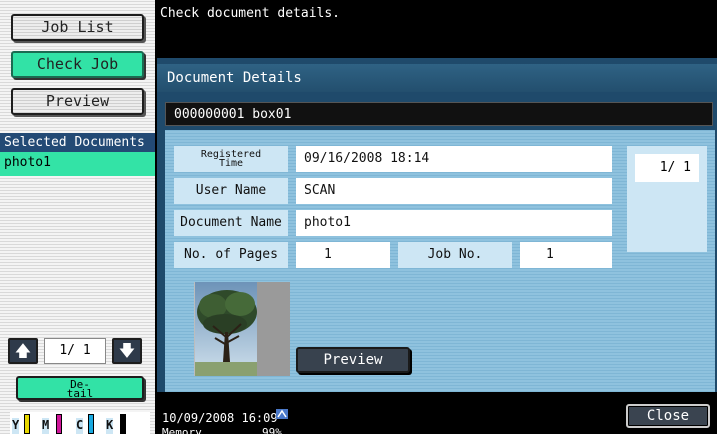  Describe the element at coordinates (80, 426) in the screenshot. I see `toner-c-label: C` at that location.